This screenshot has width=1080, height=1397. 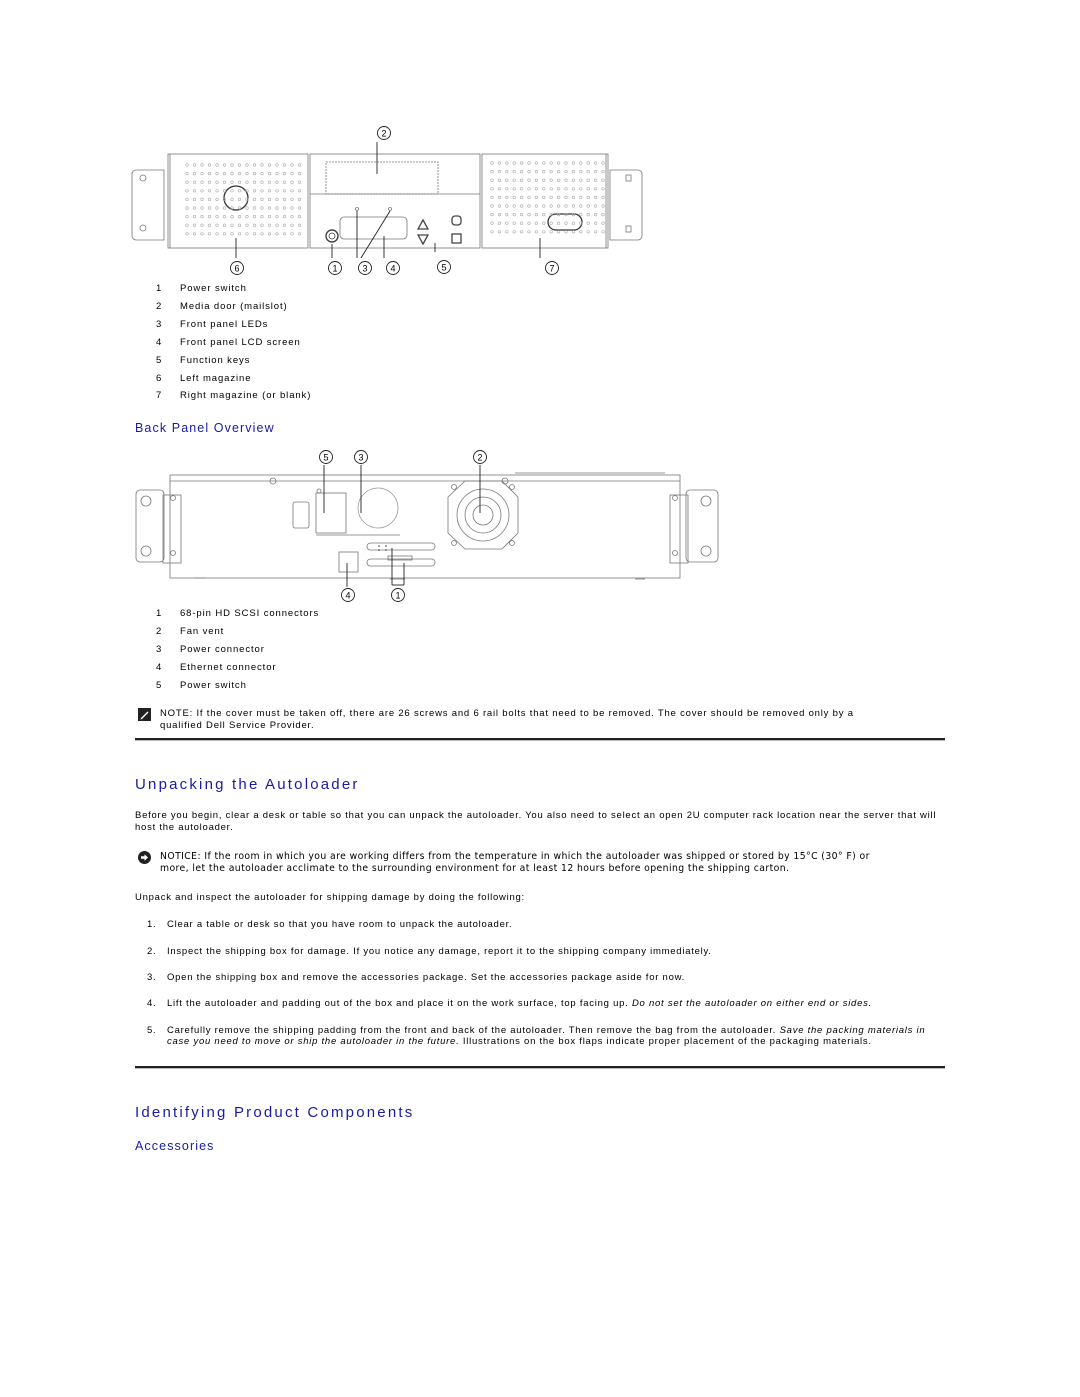 What do you see at coordinates (144, 714) in the screenshot?
I see `pencil-note-icon` at bounding box center [144, 714].